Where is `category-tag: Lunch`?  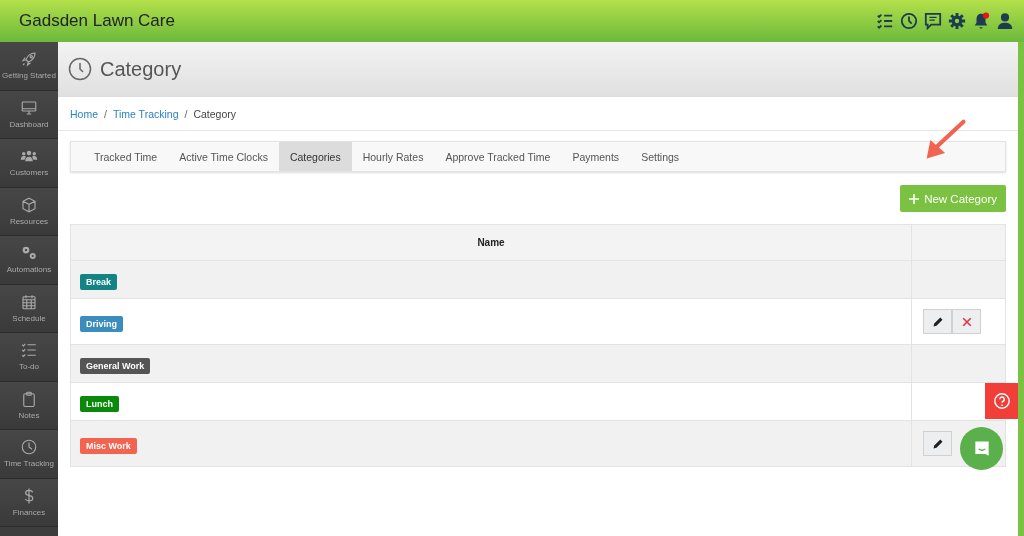
category-tag: Lunch is located at coordinates (99, 403).